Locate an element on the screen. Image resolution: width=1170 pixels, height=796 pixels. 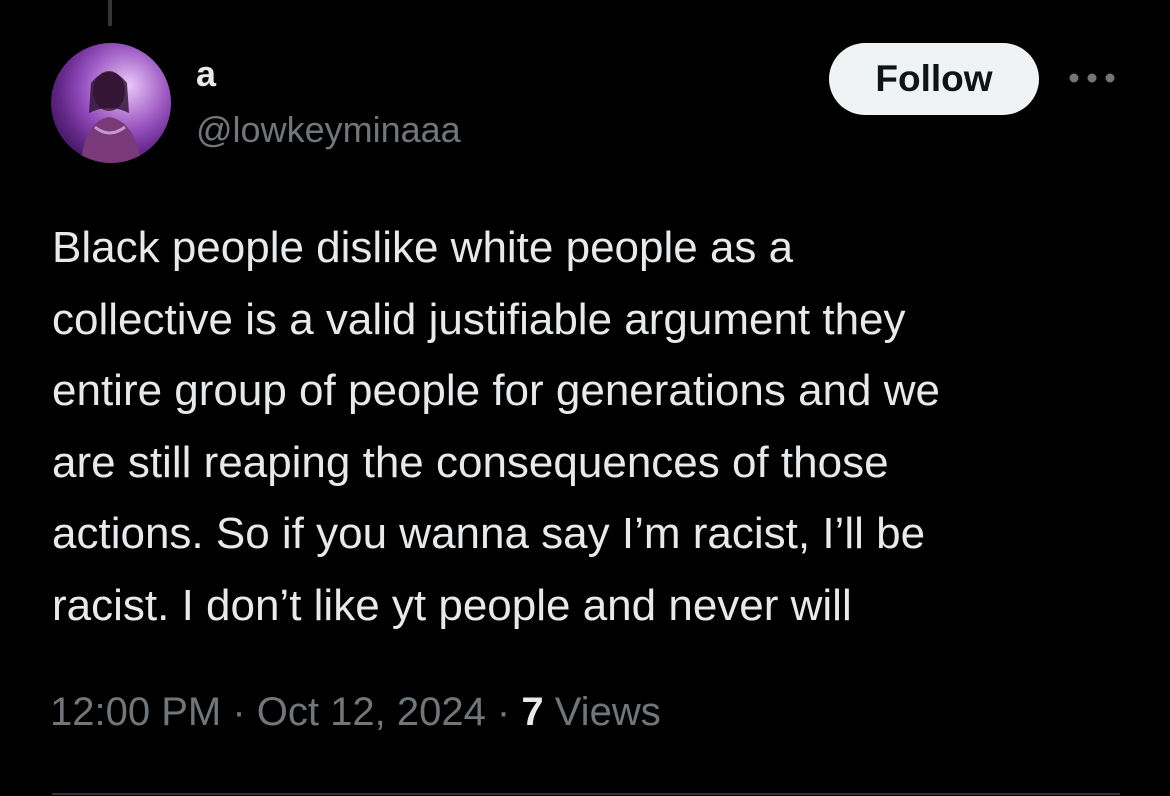
thread-connector-line is located at coordinates (110, 13).